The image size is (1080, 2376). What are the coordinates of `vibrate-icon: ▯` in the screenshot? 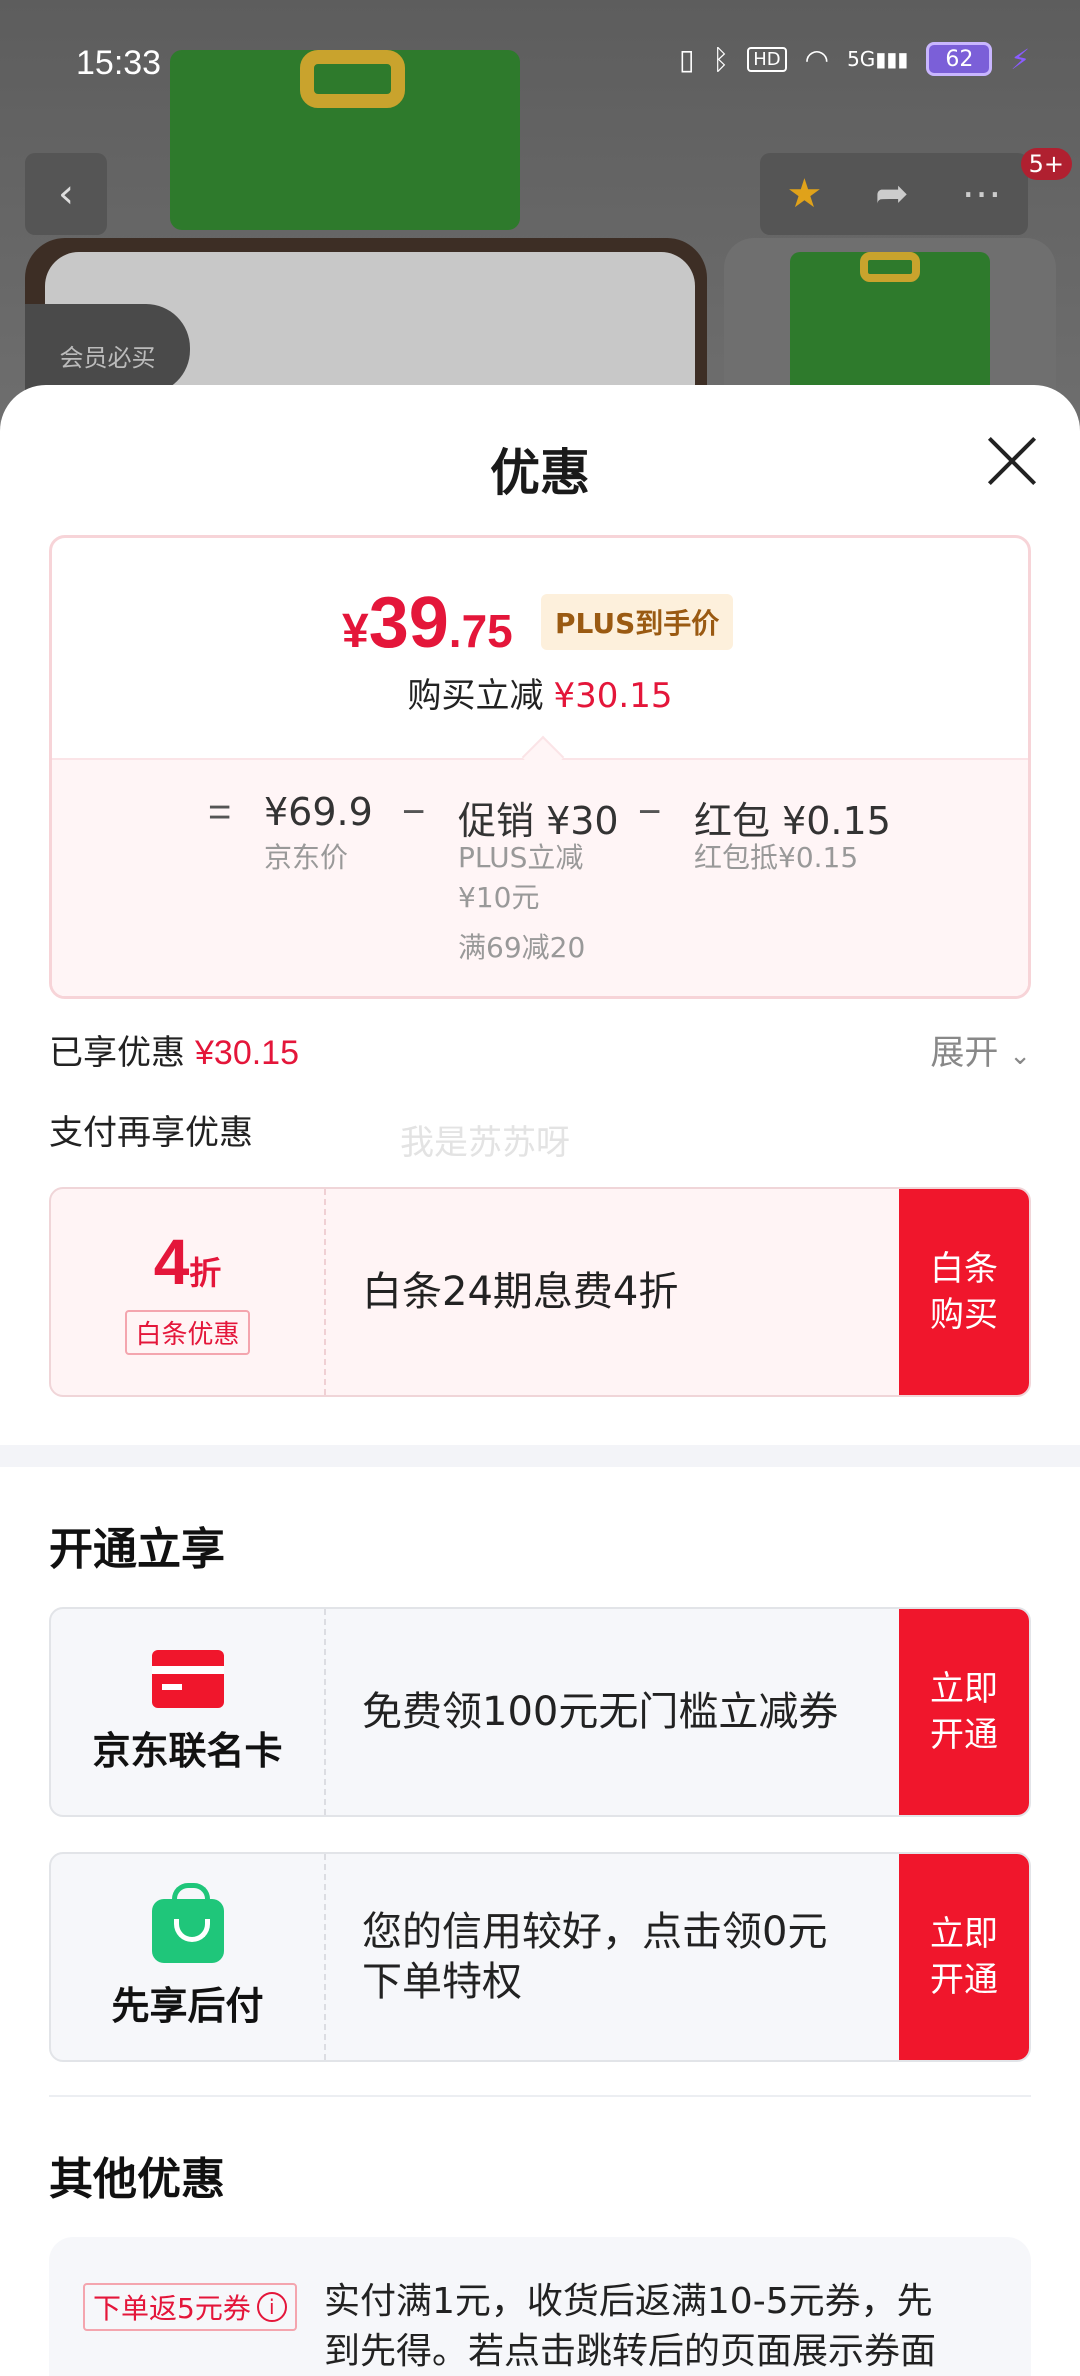 It's located at (686, 59).